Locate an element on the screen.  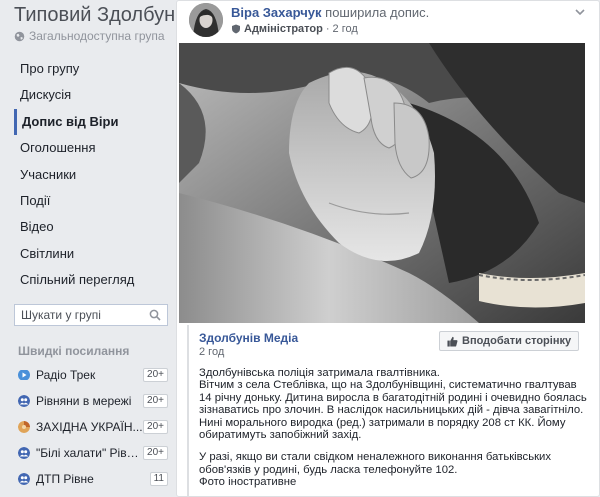
group-search is located at coordinates (91, 315).